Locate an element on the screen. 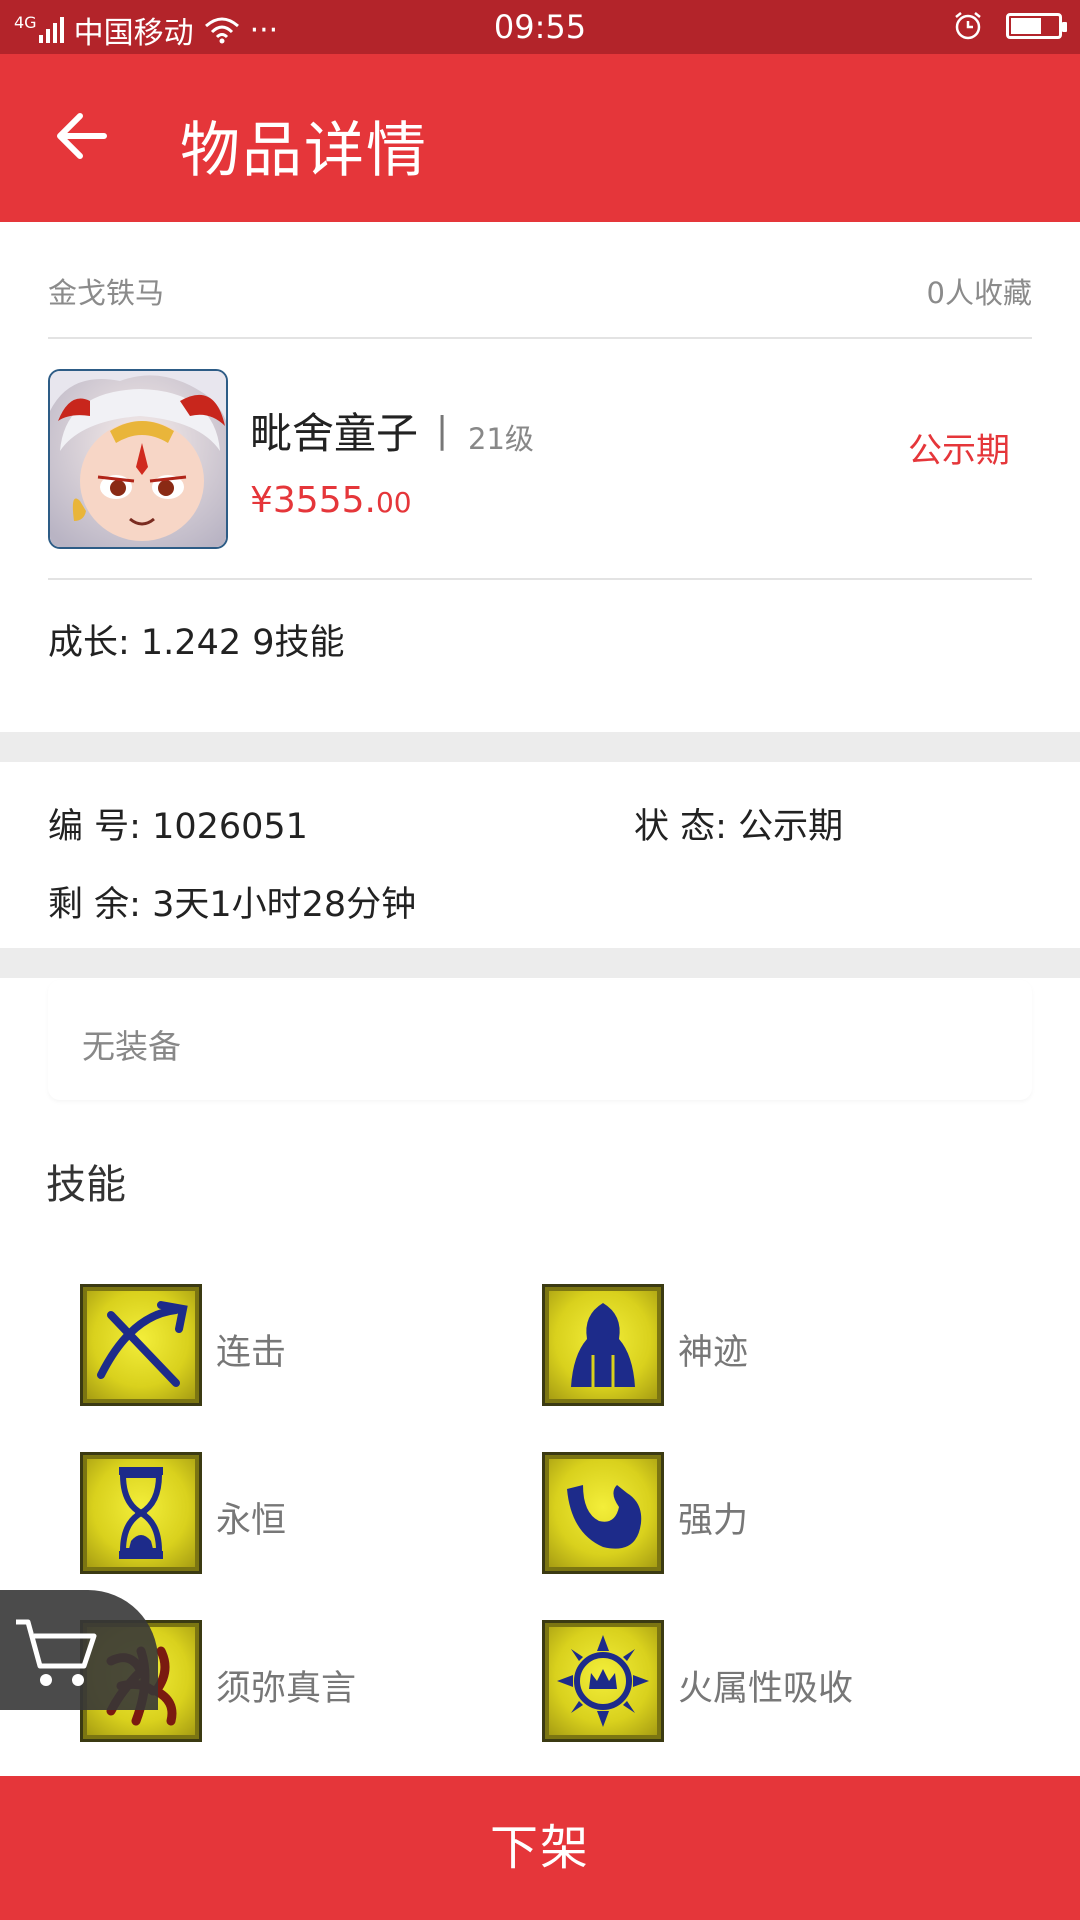 Image resolution: width=1080 pixels, height=1920 pixels. price-cents: 00 is located at coordinates (393, 502).